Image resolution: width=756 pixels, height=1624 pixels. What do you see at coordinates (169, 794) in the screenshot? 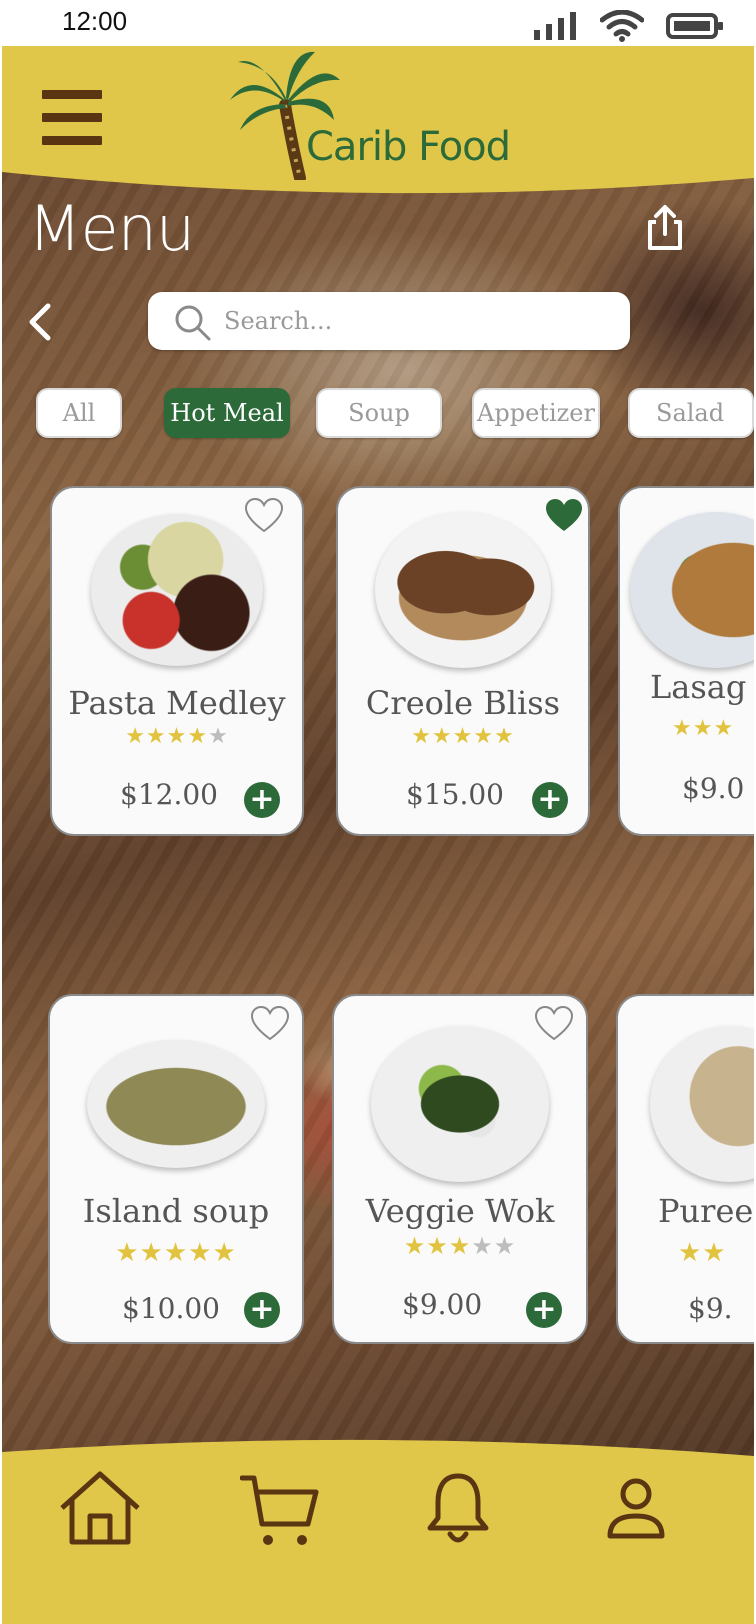
I see `item-price: $12.00` at bounding box center [169, 794].